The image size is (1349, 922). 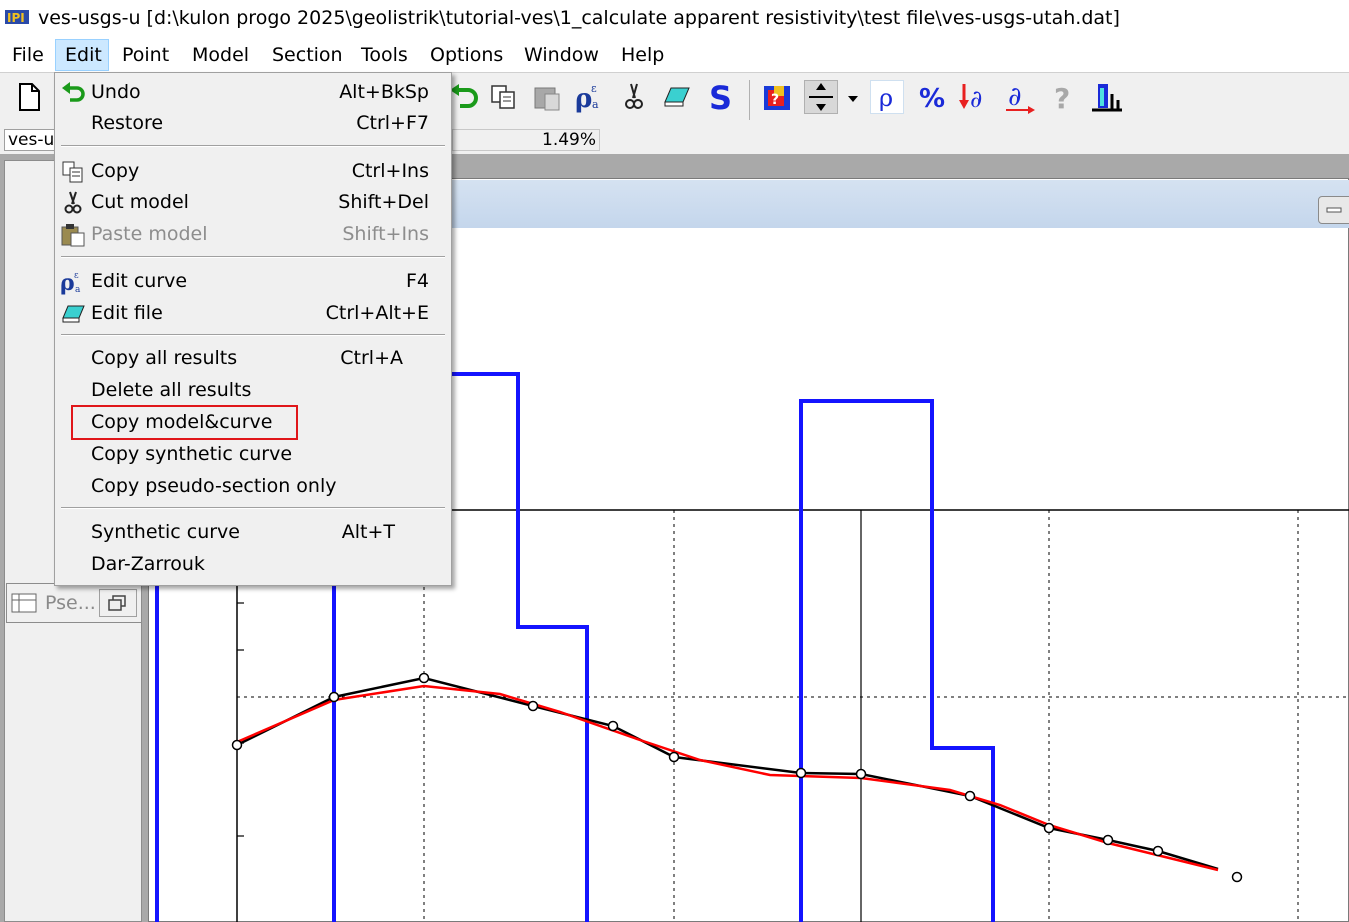 I want to click on paste-icon, so click(x=73, y=235).